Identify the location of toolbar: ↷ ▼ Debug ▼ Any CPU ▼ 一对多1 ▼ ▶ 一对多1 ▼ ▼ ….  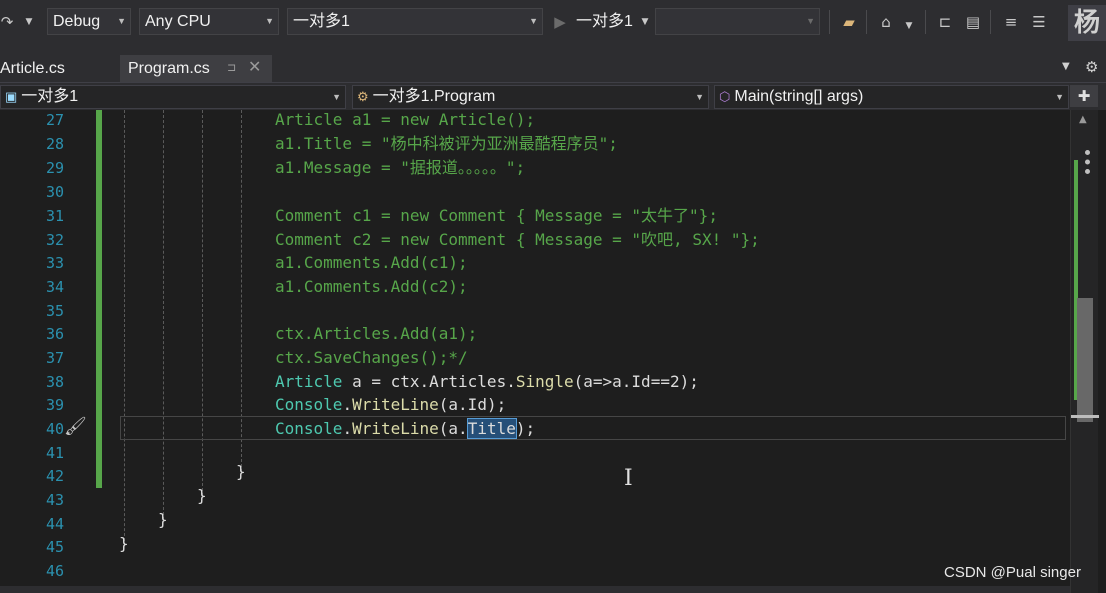
(553, 22).